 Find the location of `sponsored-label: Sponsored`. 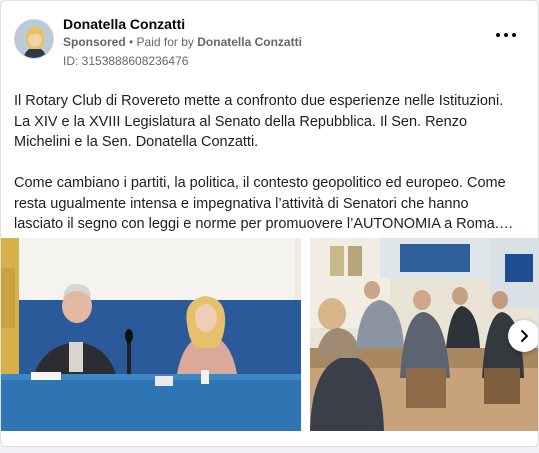

sponsored-label: Sponsored is located at coordinates (94, 42).